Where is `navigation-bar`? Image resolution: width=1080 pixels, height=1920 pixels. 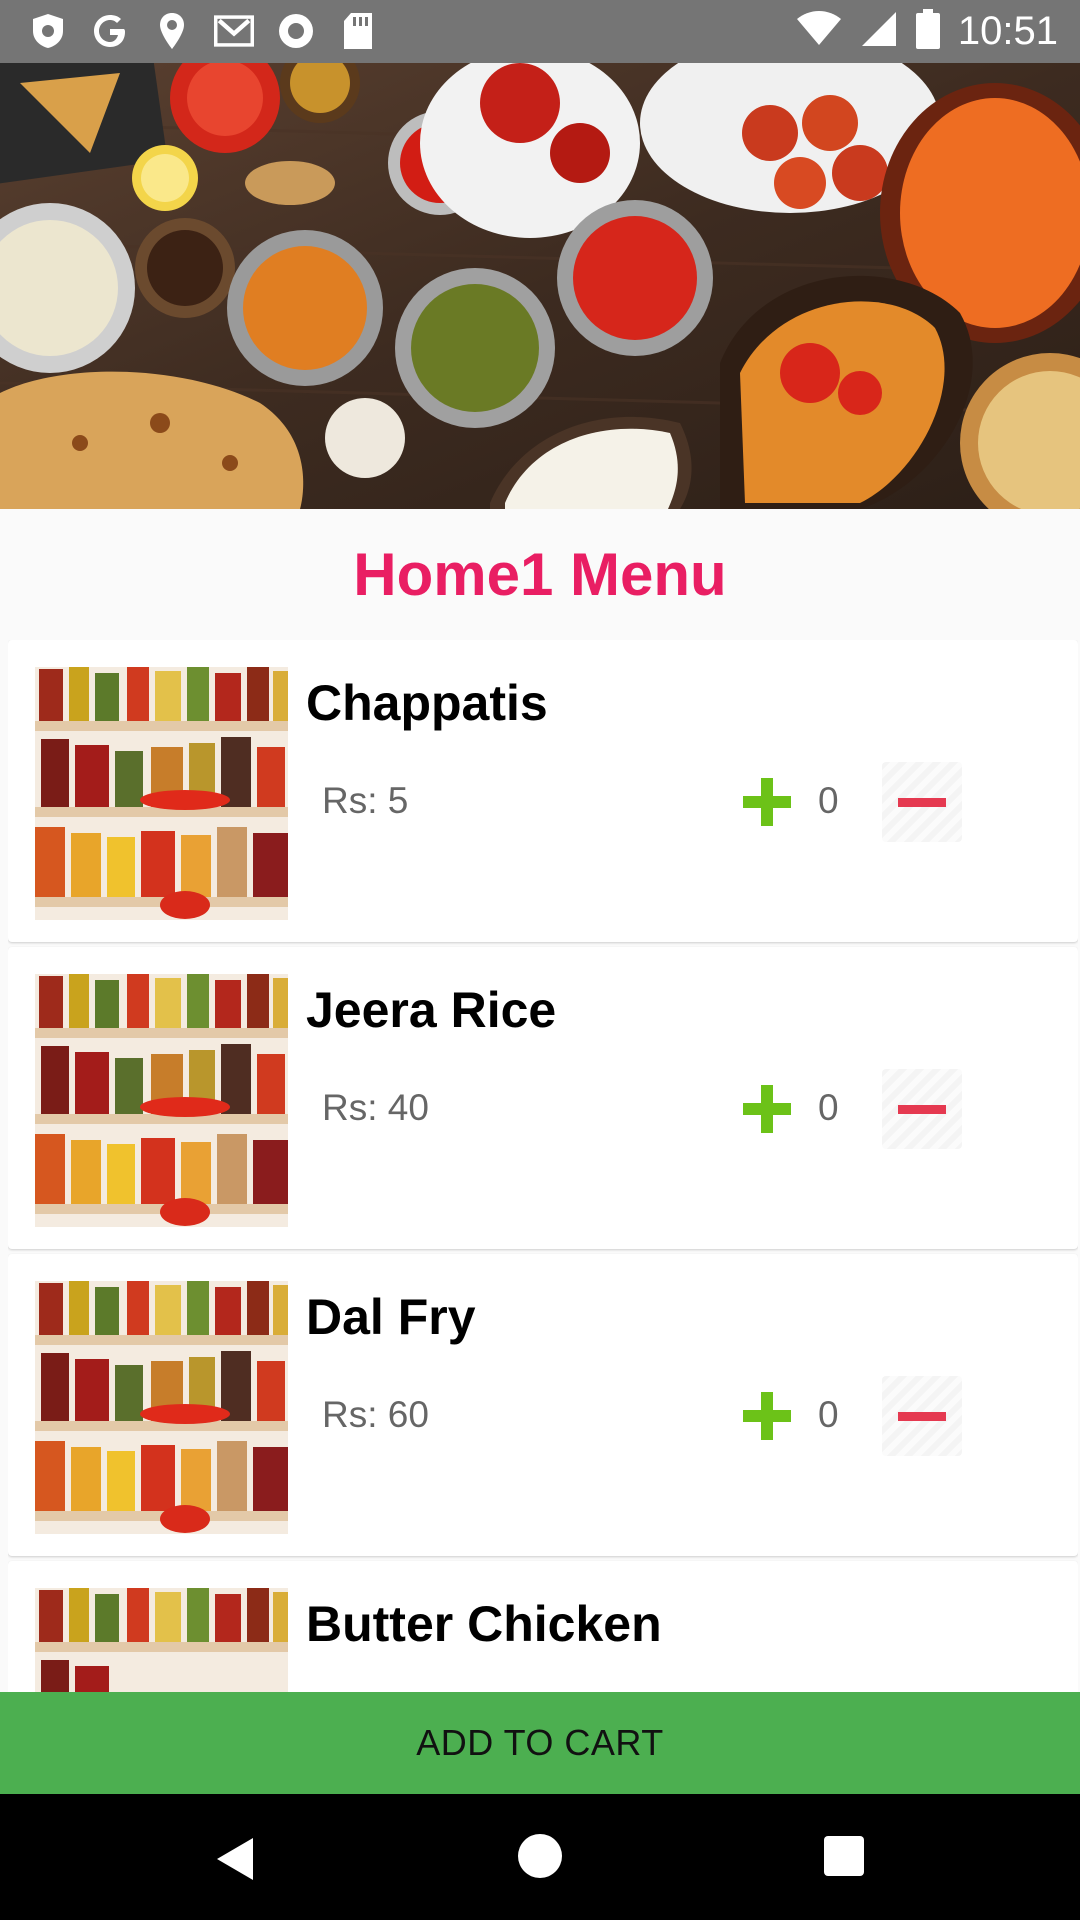
navigation-bar is located at coordinates (540, 1857).